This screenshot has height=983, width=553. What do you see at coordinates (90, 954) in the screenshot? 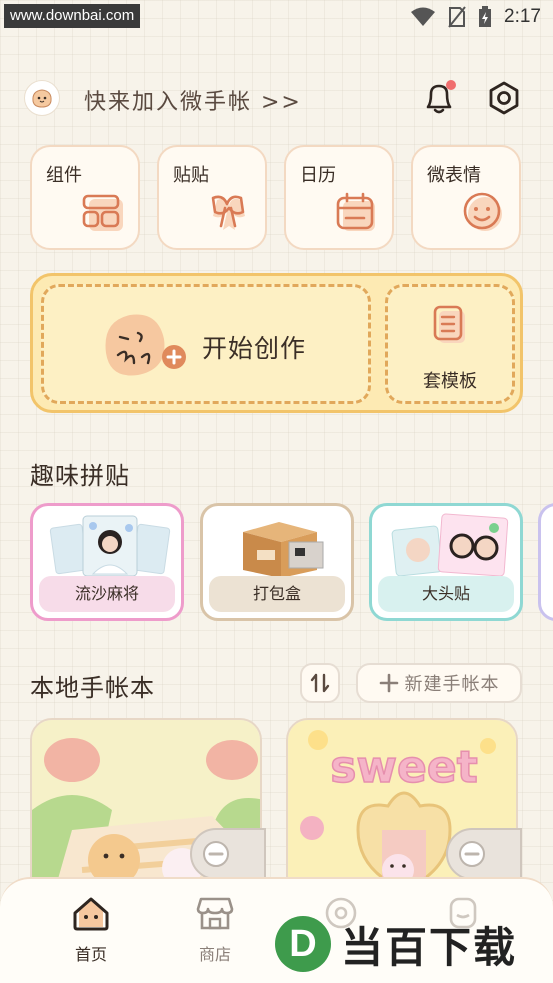
I see `nav-home-label: 首页` at bounding box center [90, 954].